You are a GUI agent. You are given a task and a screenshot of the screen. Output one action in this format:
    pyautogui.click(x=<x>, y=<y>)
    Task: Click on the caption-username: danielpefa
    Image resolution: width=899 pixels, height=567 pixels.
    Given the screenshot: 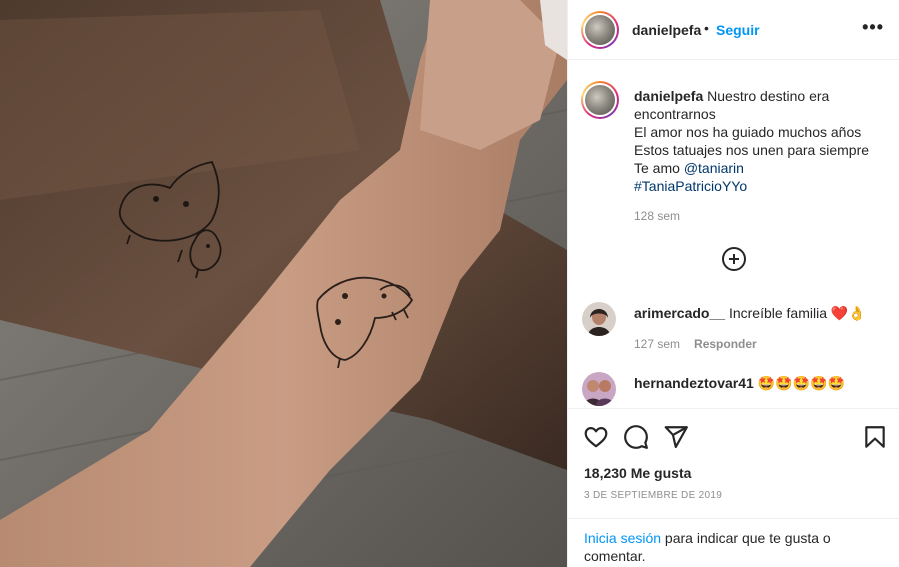 What is the action you would take?
    pyautogui.click(x=668, y=96)
    